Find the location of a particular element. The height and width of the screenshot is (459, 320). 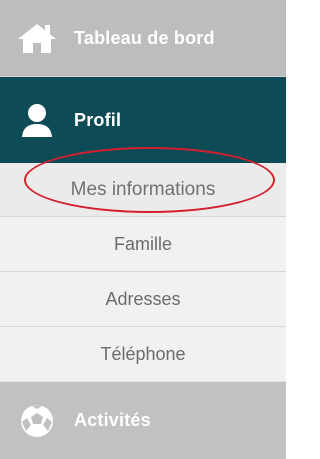

submenu-item-adresses: Adresses is located at coordinates (143, 298).